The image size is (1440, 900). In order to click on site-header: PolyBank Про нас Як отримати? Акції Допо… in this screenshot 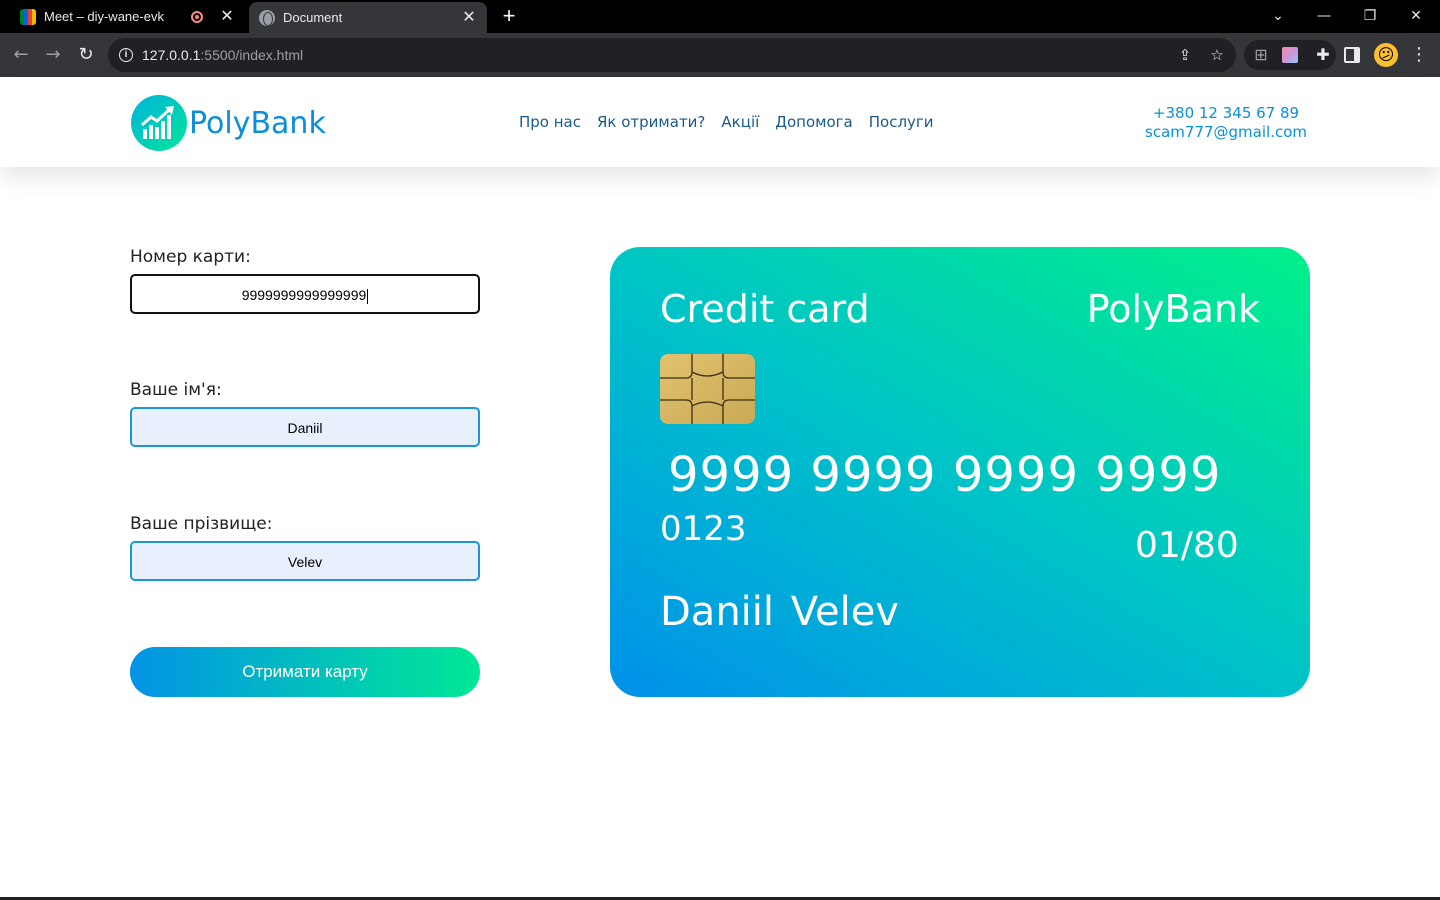, I will do `click(720, 122)`.